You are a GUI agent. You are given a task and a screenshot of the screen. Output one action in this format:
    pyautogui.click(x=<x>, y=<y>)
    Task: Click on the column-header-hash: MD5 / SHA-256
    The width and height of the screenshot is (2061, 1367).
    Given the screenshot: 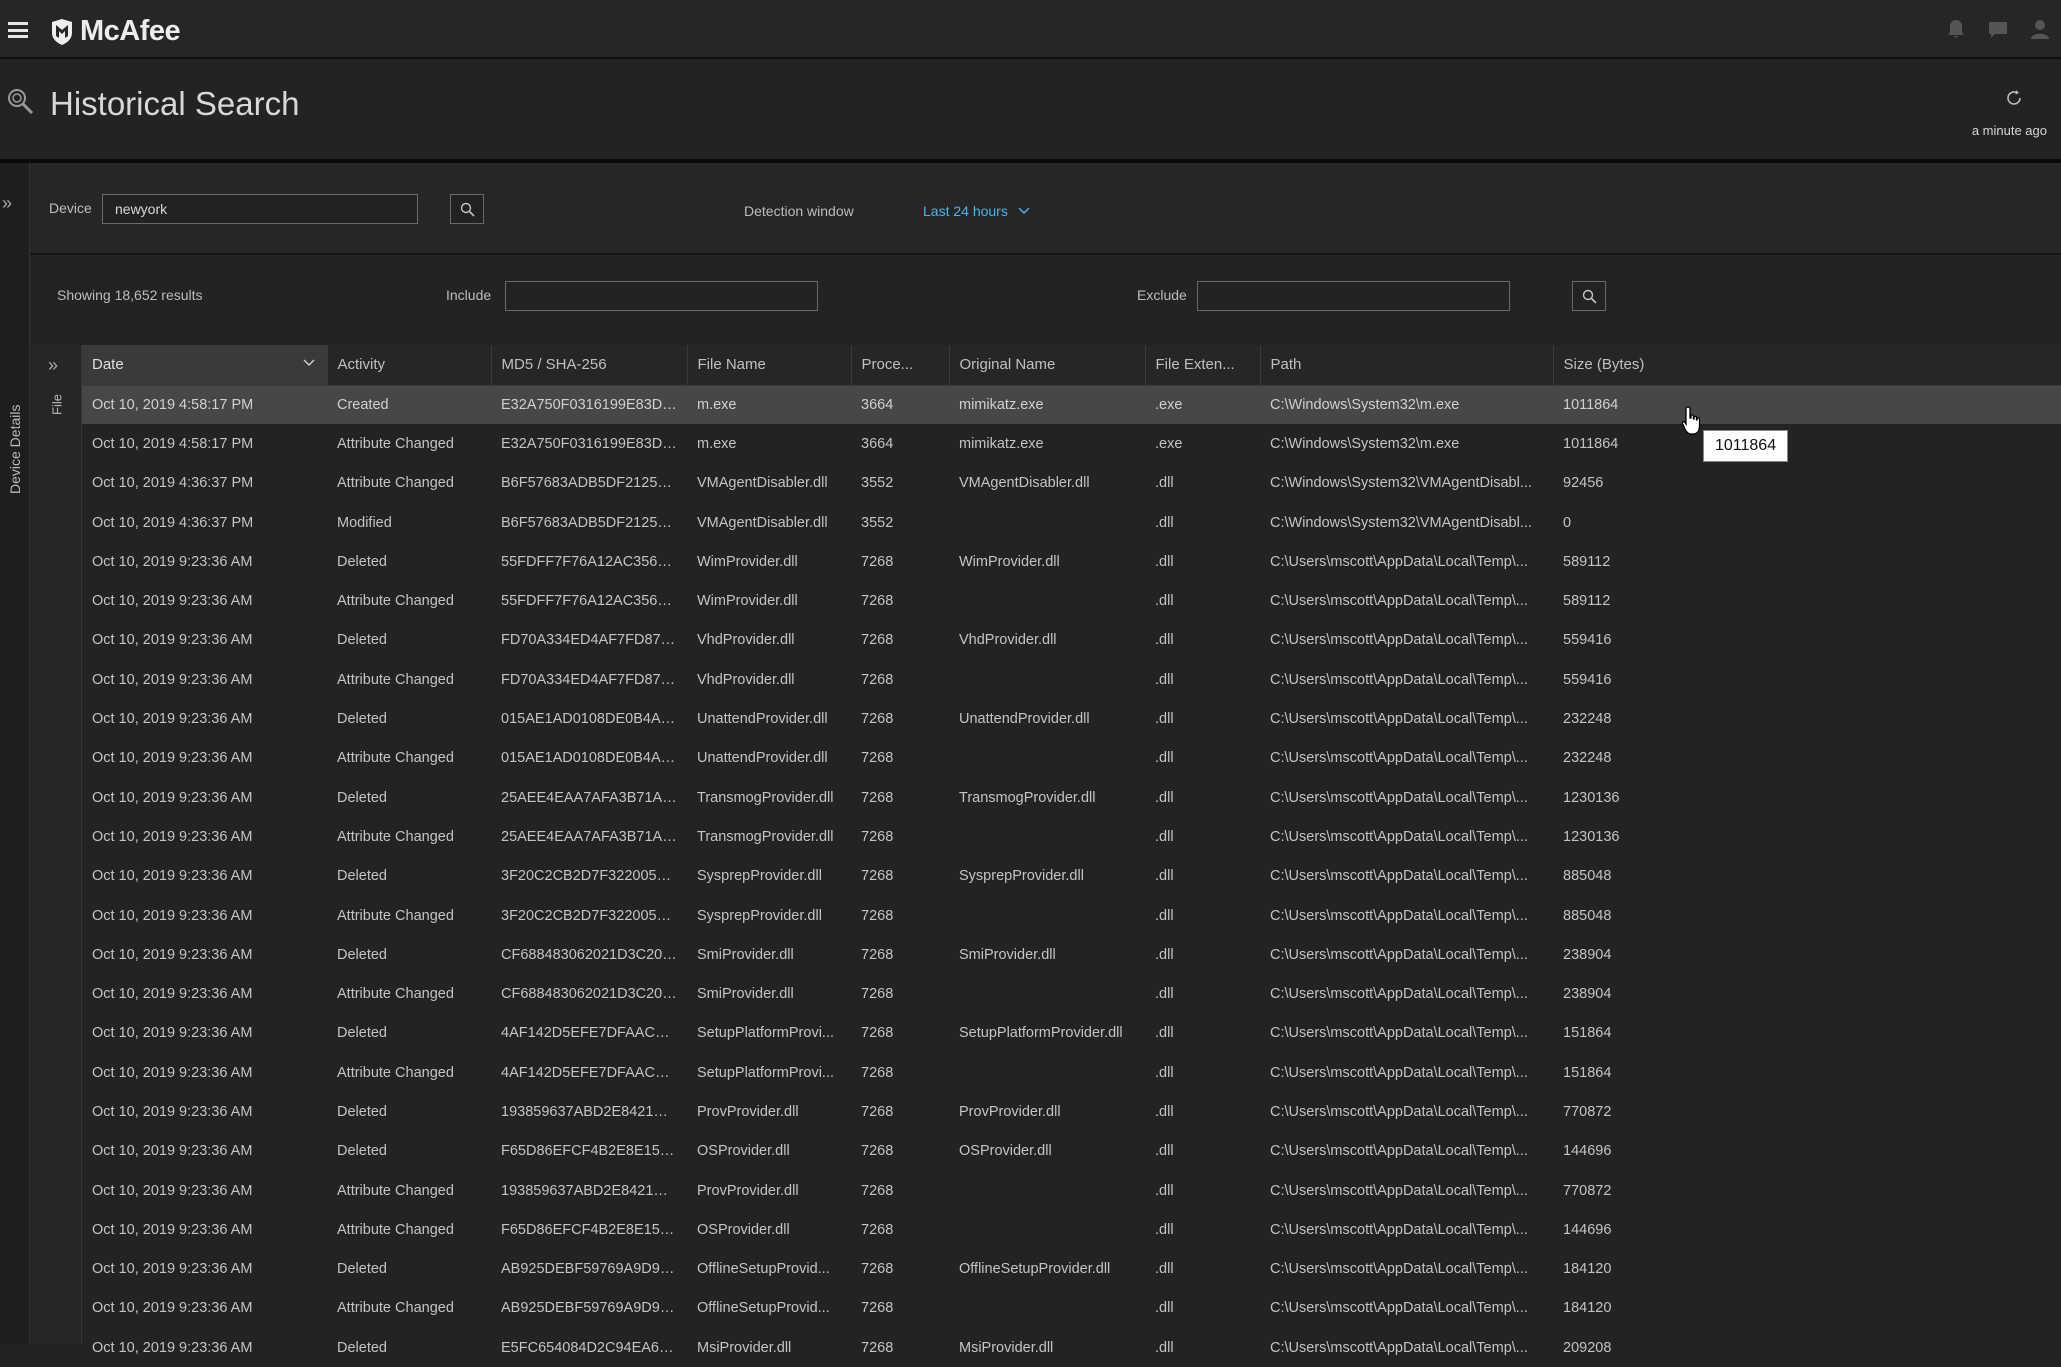 What is the action you would take?
    pyautogui.click(x=589, y=365)
    